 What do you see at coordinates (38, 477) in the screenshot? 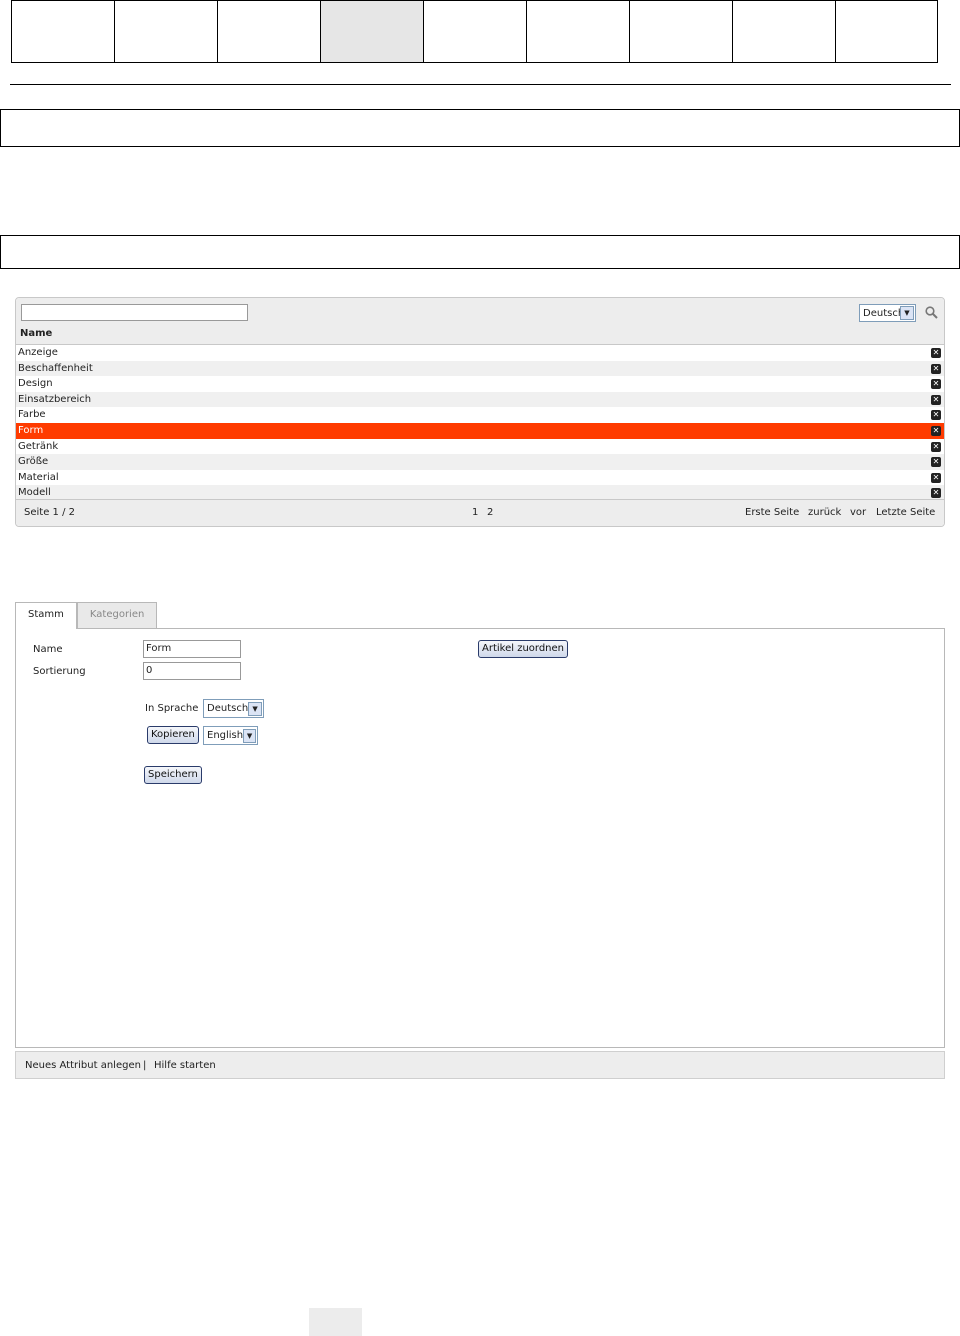
I see `list-item-label: Material` at bounding box center [38, 477].